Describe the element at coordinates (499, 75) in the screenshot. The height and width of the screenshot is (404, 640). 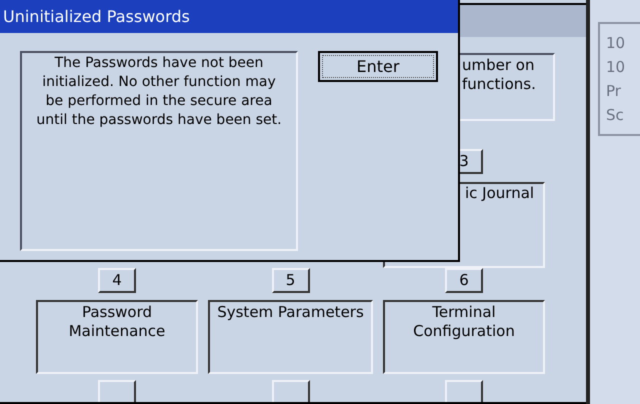
I see `instructions-text: umber on functions.` at that location.